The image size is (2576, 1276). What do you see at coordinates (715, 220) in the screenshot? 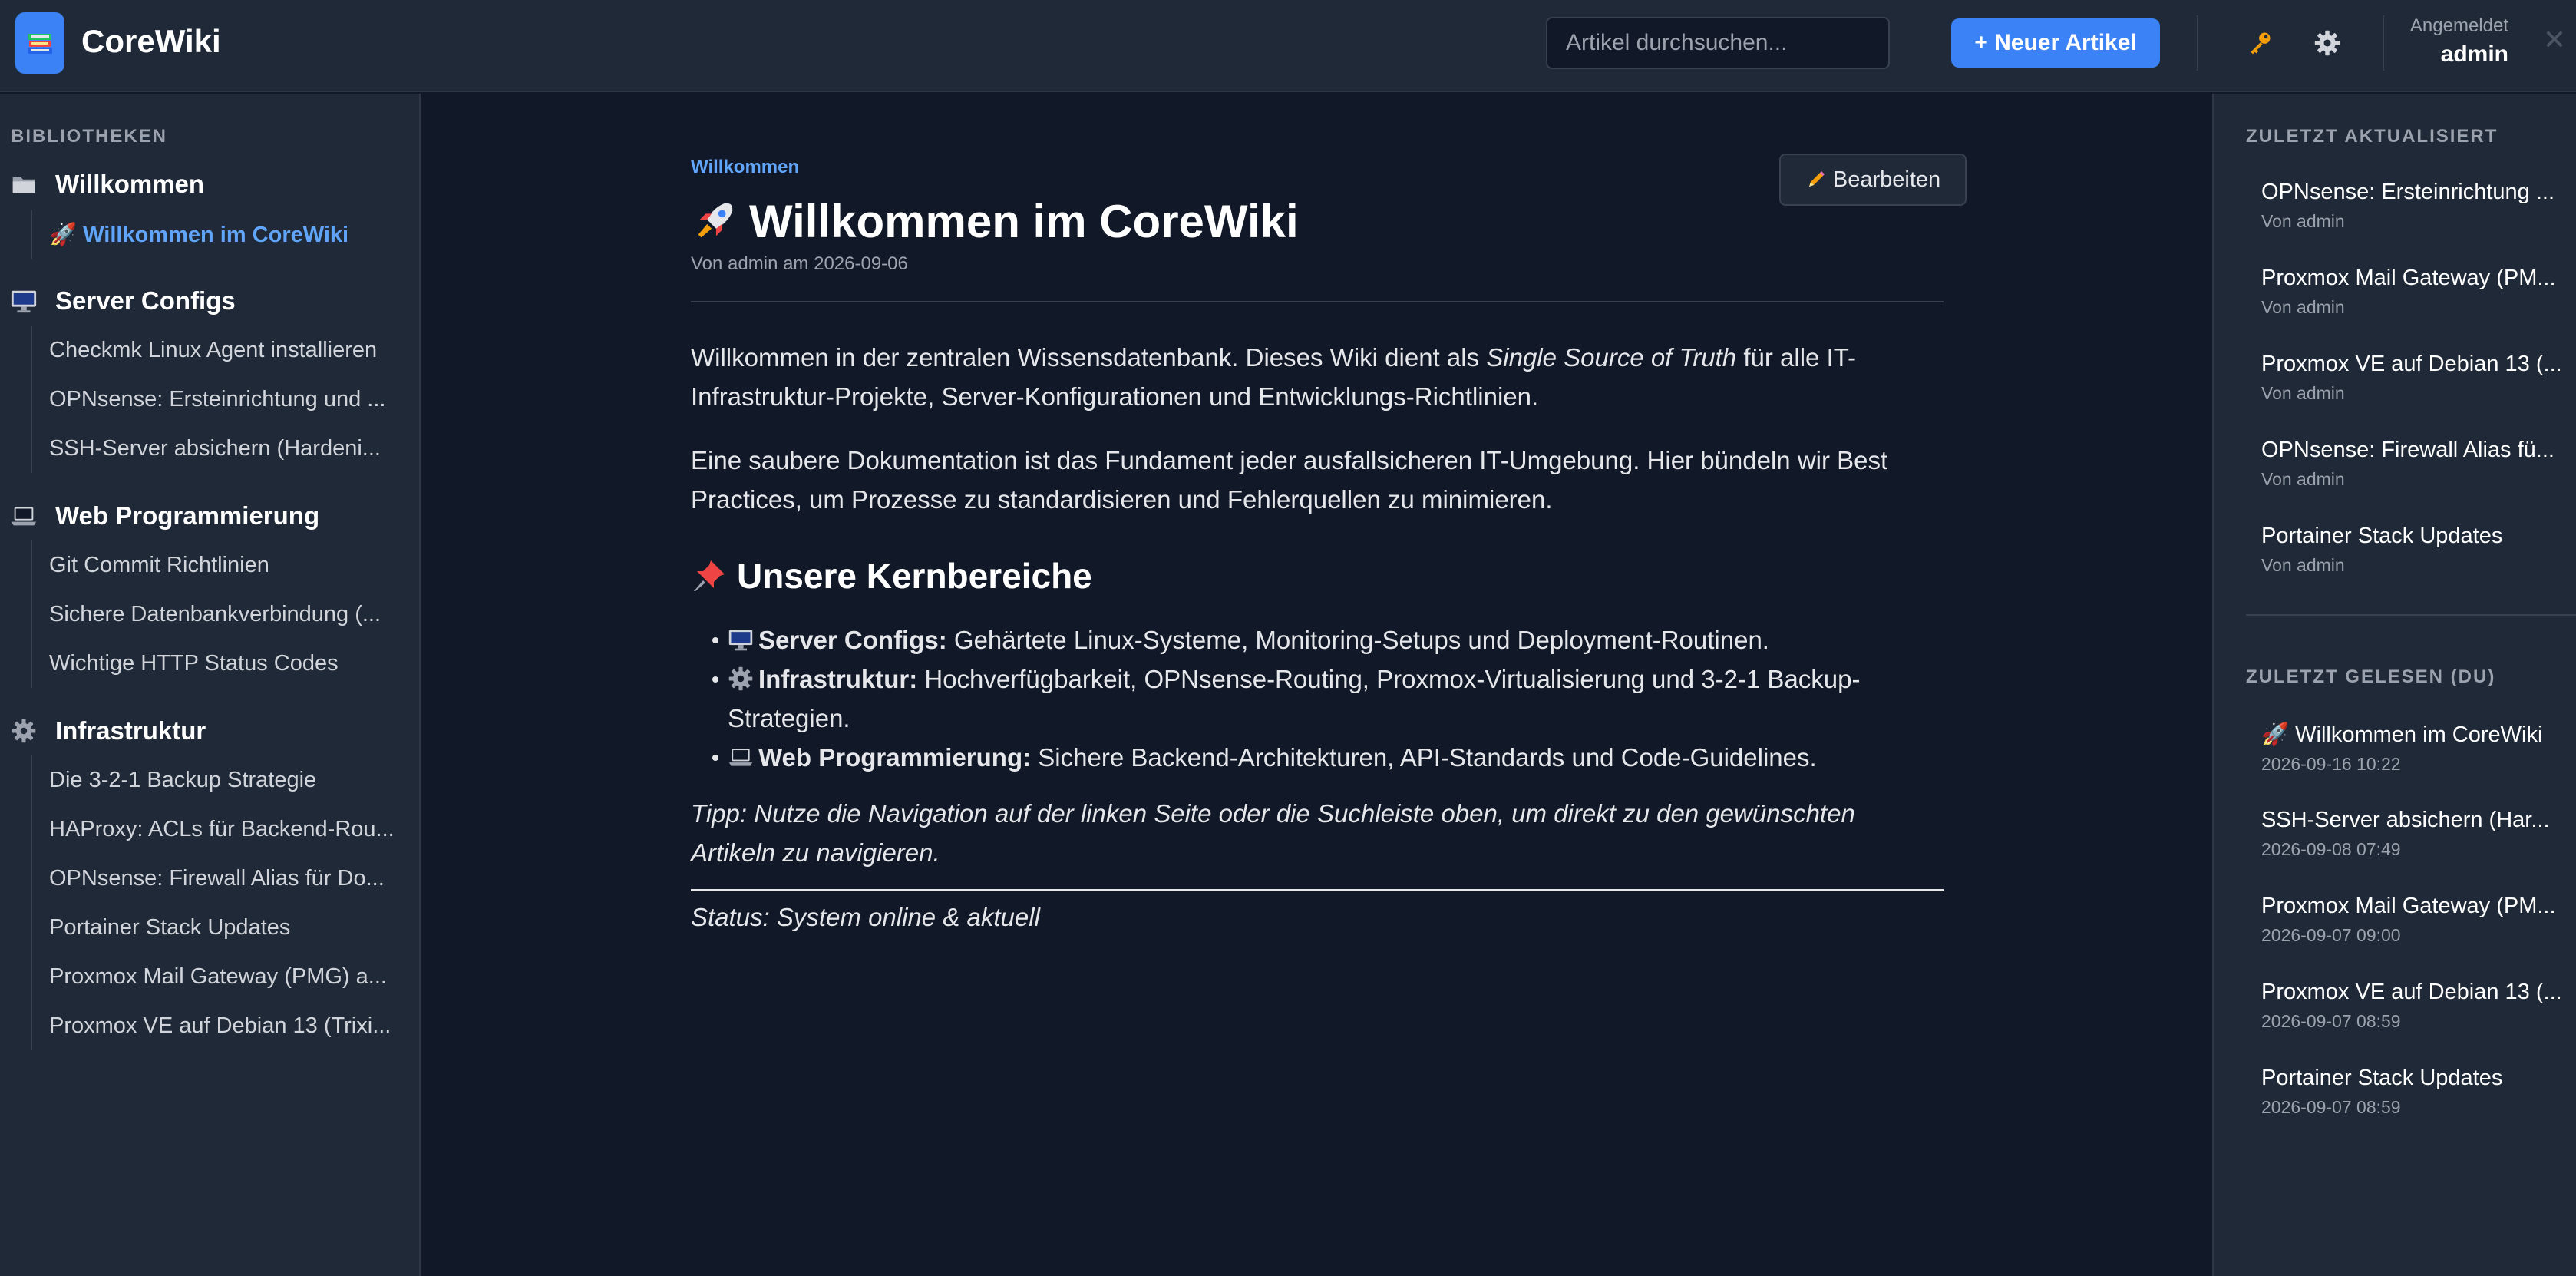
I see `rocket-icon` at bounding box center [715, 220].